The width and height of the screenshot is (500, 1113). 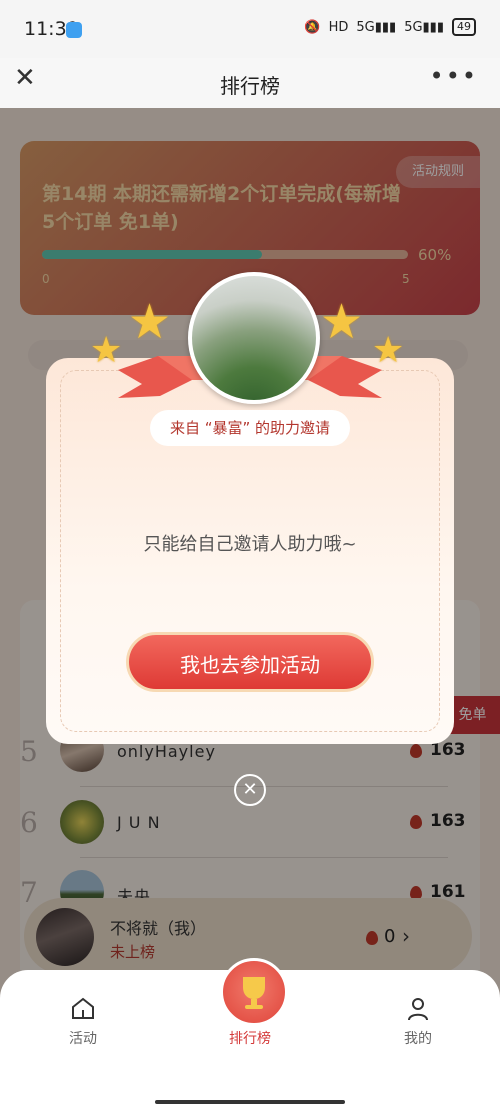 I want to click on home-icon, so click(x=83, y=1008).